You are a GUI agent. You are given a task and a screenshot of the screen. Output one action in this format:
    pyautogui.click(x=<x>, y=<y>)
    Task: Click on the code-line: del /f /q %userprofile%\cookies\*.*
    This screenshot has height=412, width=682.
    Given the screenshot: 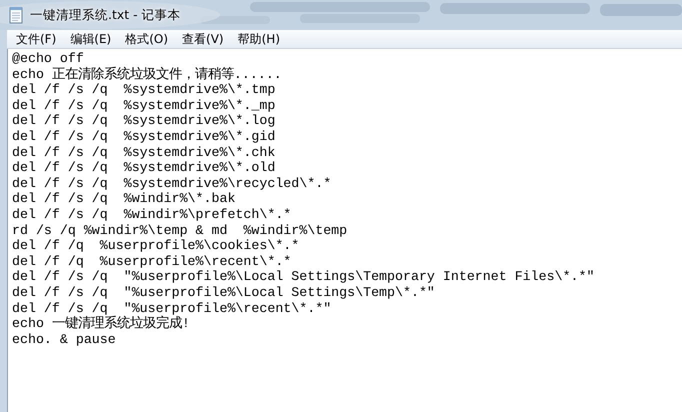 What is the action you would take?
    pyautogui.click(x=156, y=246)
    